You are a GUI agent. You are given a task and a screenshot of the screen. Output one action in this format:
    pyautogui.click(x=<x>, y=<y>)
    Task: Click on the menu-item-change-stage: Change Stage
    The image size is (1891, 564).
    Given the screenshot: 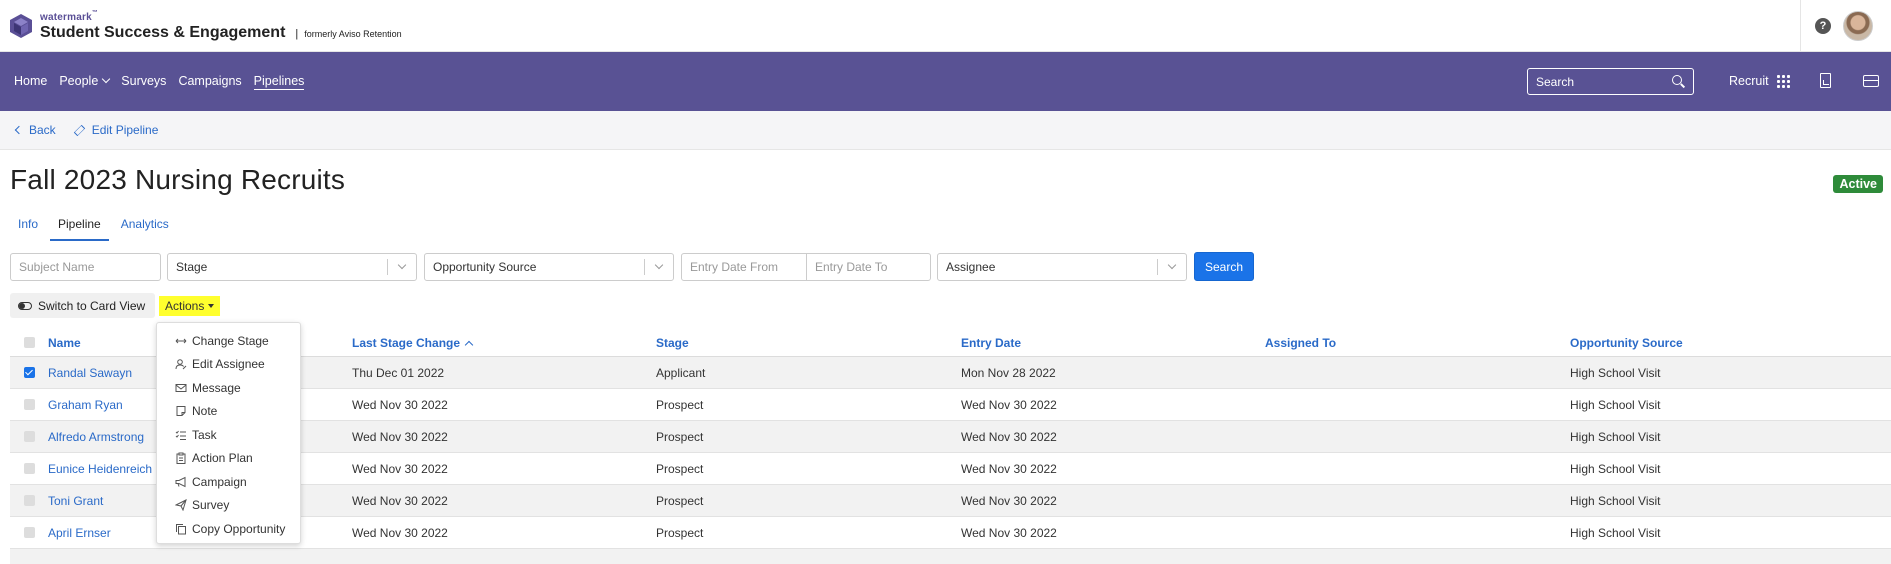 What is the action you would take?
    pyautogui.click(x=228, y=341)
    